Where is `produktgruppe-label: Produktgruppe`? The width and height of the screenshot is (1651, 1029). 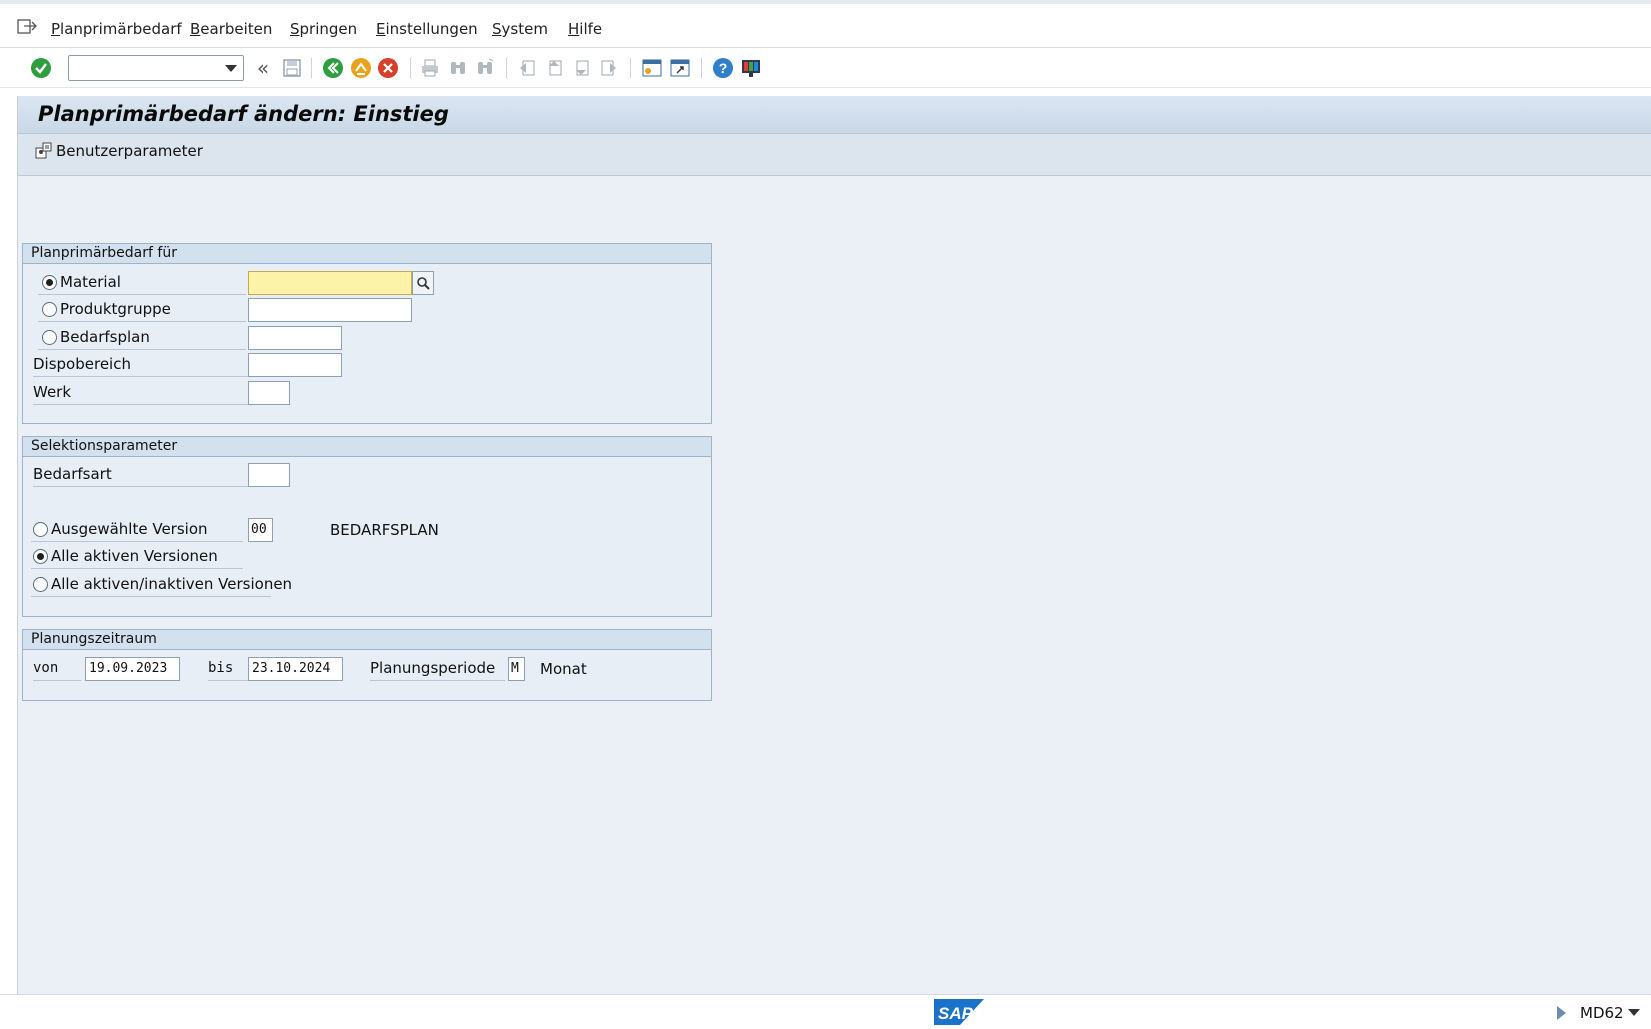
produktgruppe-label: Produktgruppe is located at coordinates (142, 310).